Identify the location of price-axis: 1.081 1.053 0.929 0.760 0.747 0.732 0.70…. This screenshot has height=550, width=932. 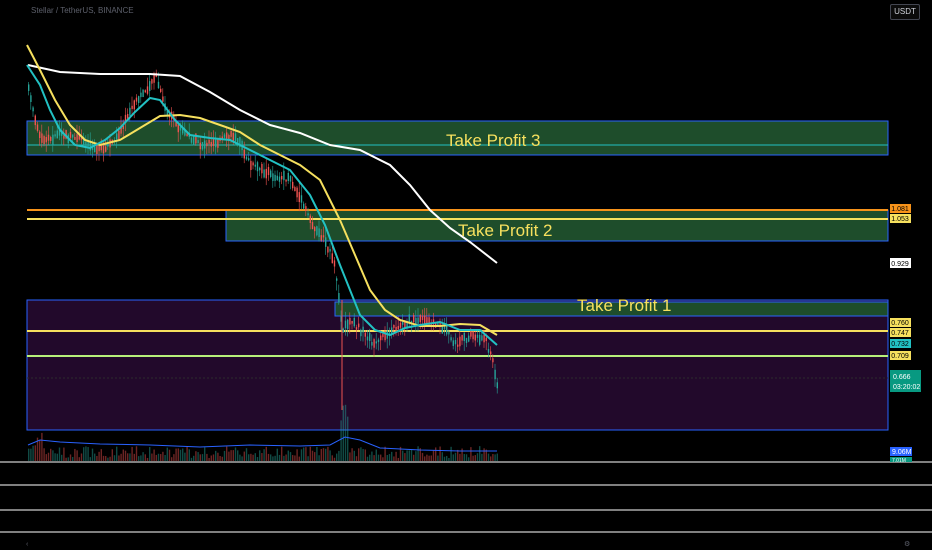
(905, 334).